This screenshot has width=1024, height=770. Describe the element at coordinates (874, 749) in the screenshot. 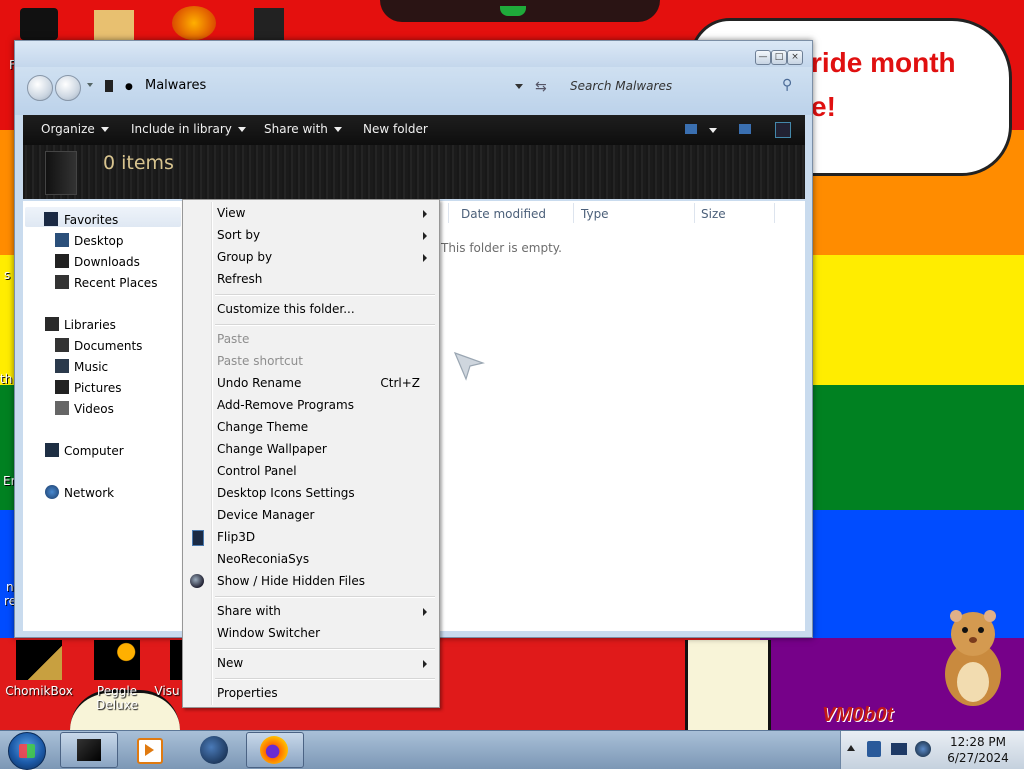

I see `tray-app-icon` at that location.